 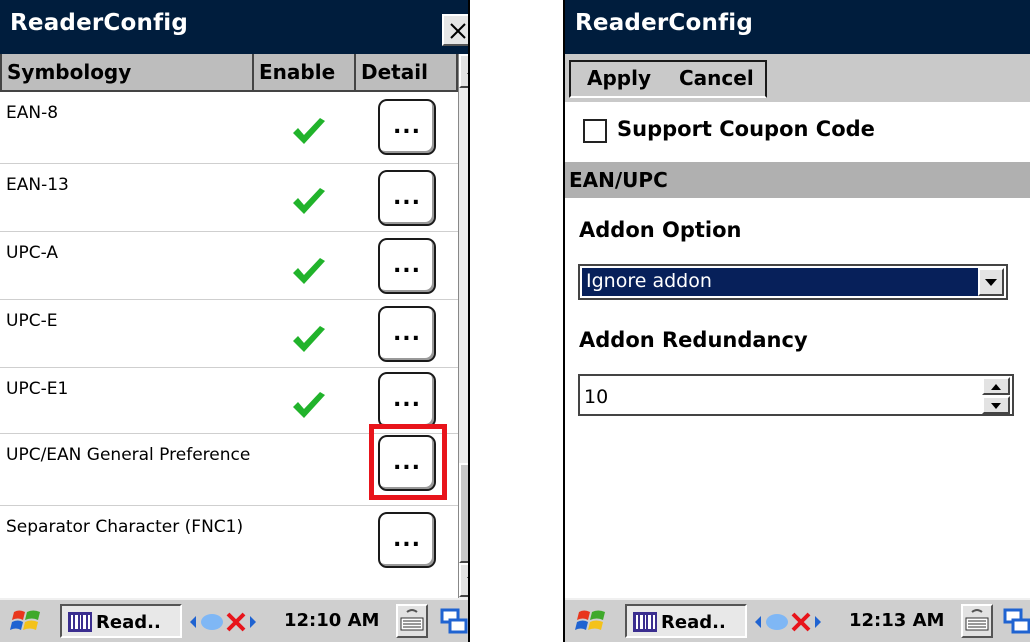 I want to click on column-header-enable: Enable, so click(x=305, y=73).